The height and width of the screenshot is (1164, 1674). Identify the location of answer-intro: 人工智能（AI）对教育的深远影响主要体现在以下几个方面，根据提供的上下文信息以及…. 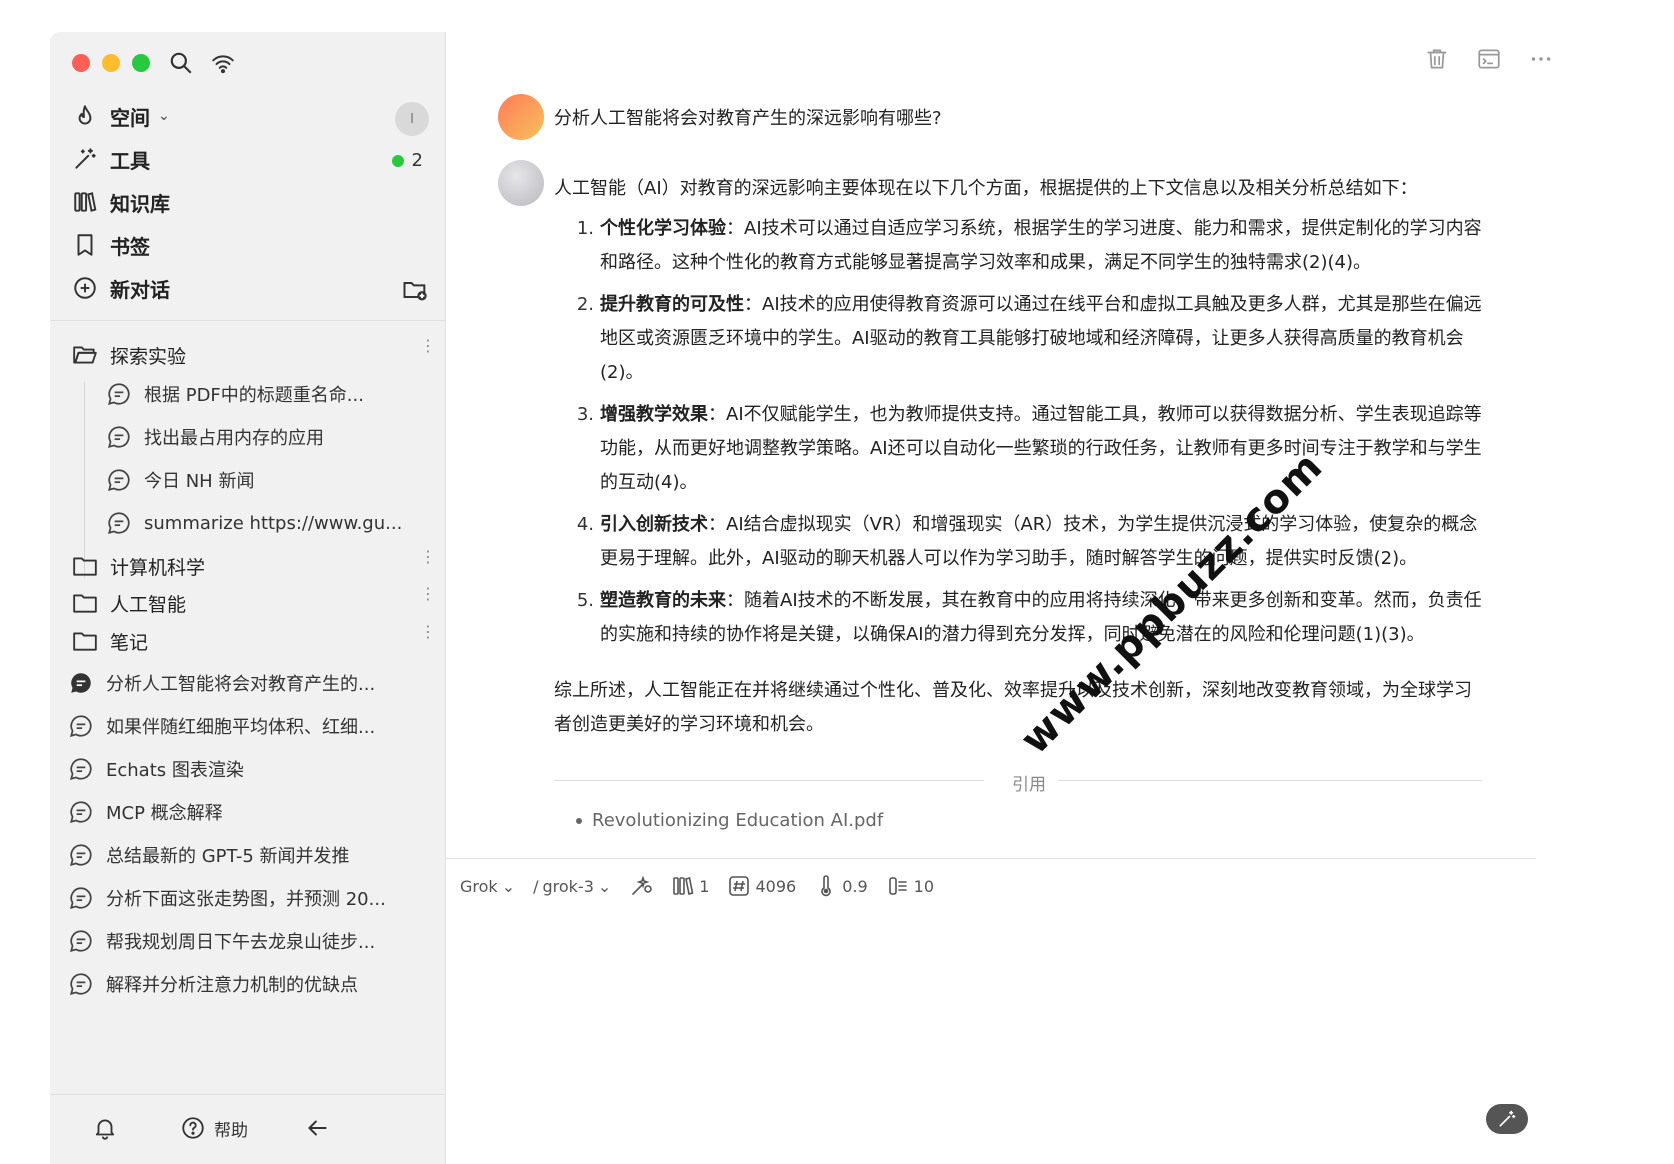
(986, 188).